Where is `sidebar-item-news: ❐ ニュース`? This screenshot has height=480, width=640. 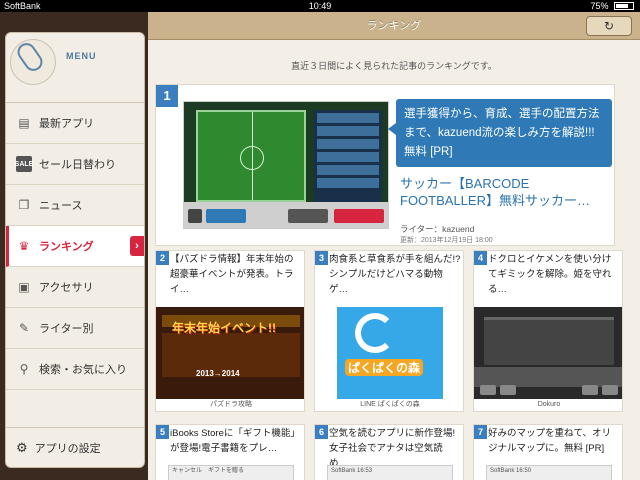 sidebar-item-news: ❐ ニュース is located at coordinates (75, 205).